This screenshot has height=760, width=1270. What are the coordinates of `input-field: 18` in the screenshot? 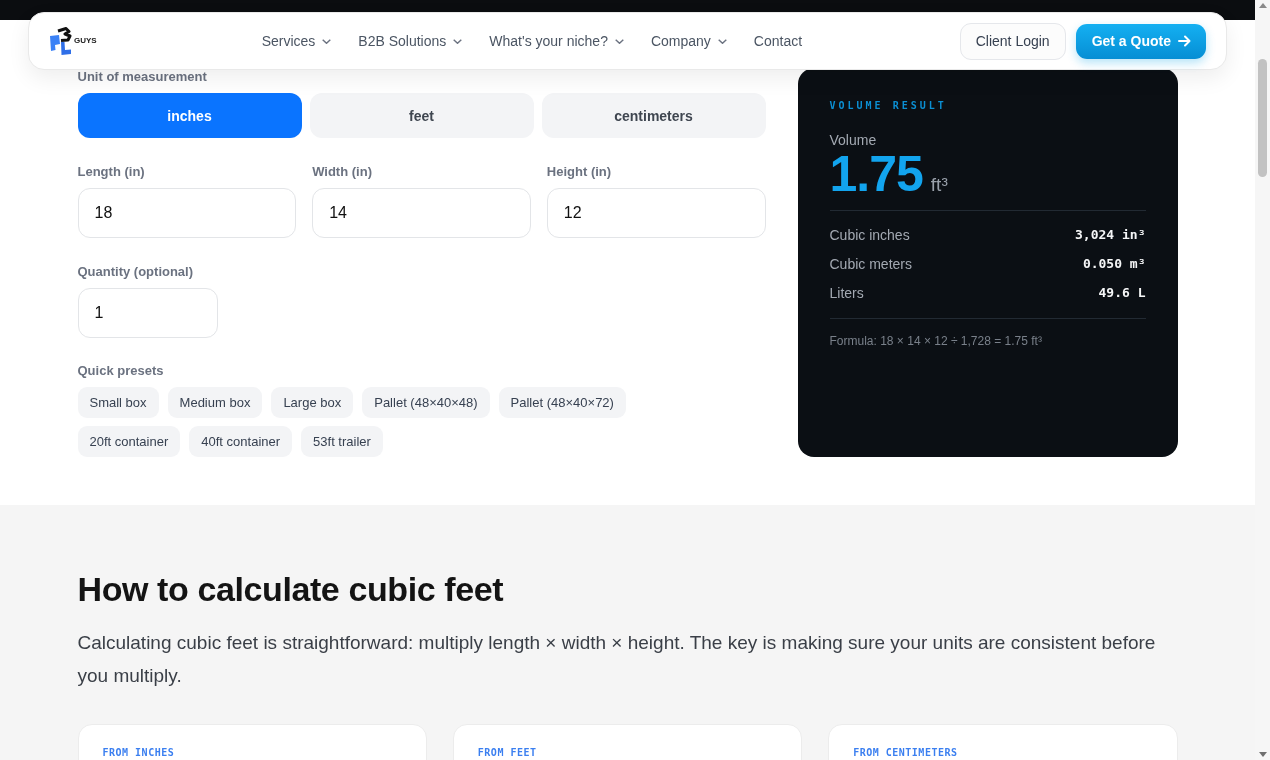 It's located at (187, 213).